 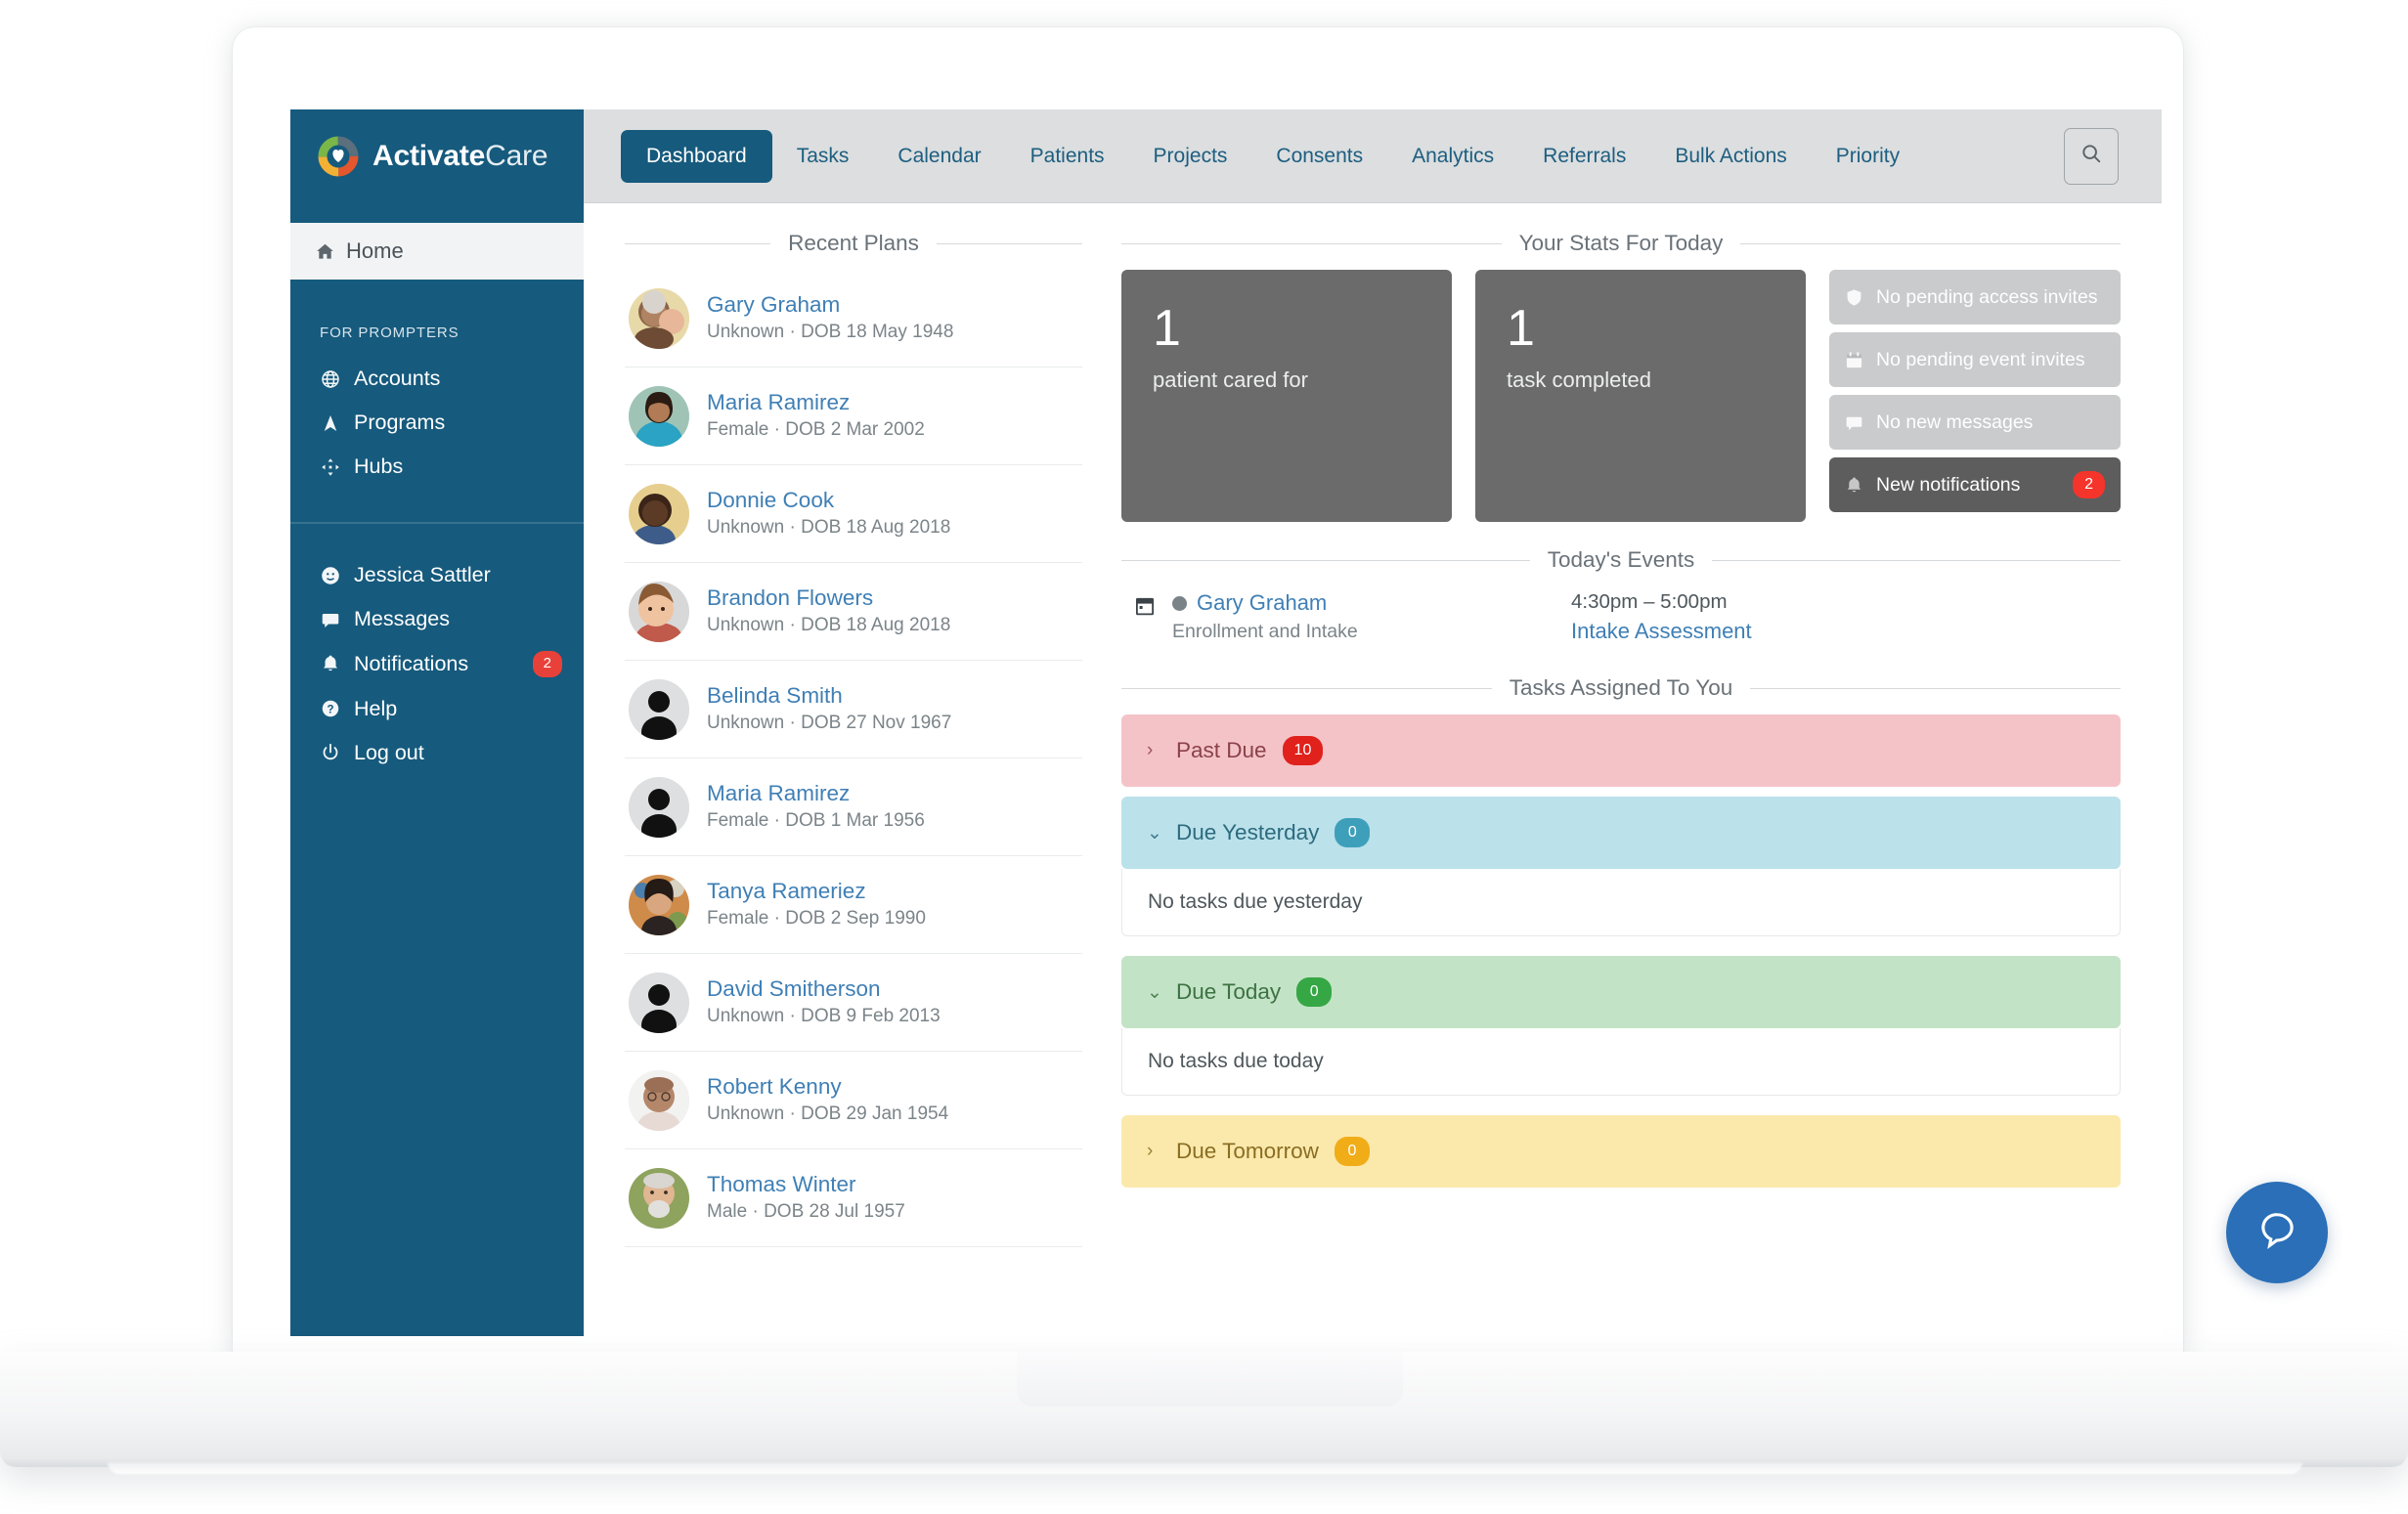 I want to click on list-item: Gary Graham Unknown · DOB 18 May 1948, so click(x=853, y=319).